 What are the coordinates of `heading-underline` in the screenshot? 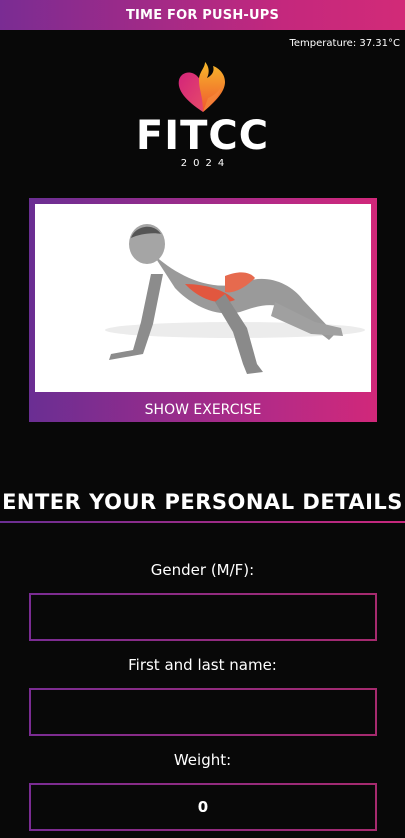 It's located at (202, 522).